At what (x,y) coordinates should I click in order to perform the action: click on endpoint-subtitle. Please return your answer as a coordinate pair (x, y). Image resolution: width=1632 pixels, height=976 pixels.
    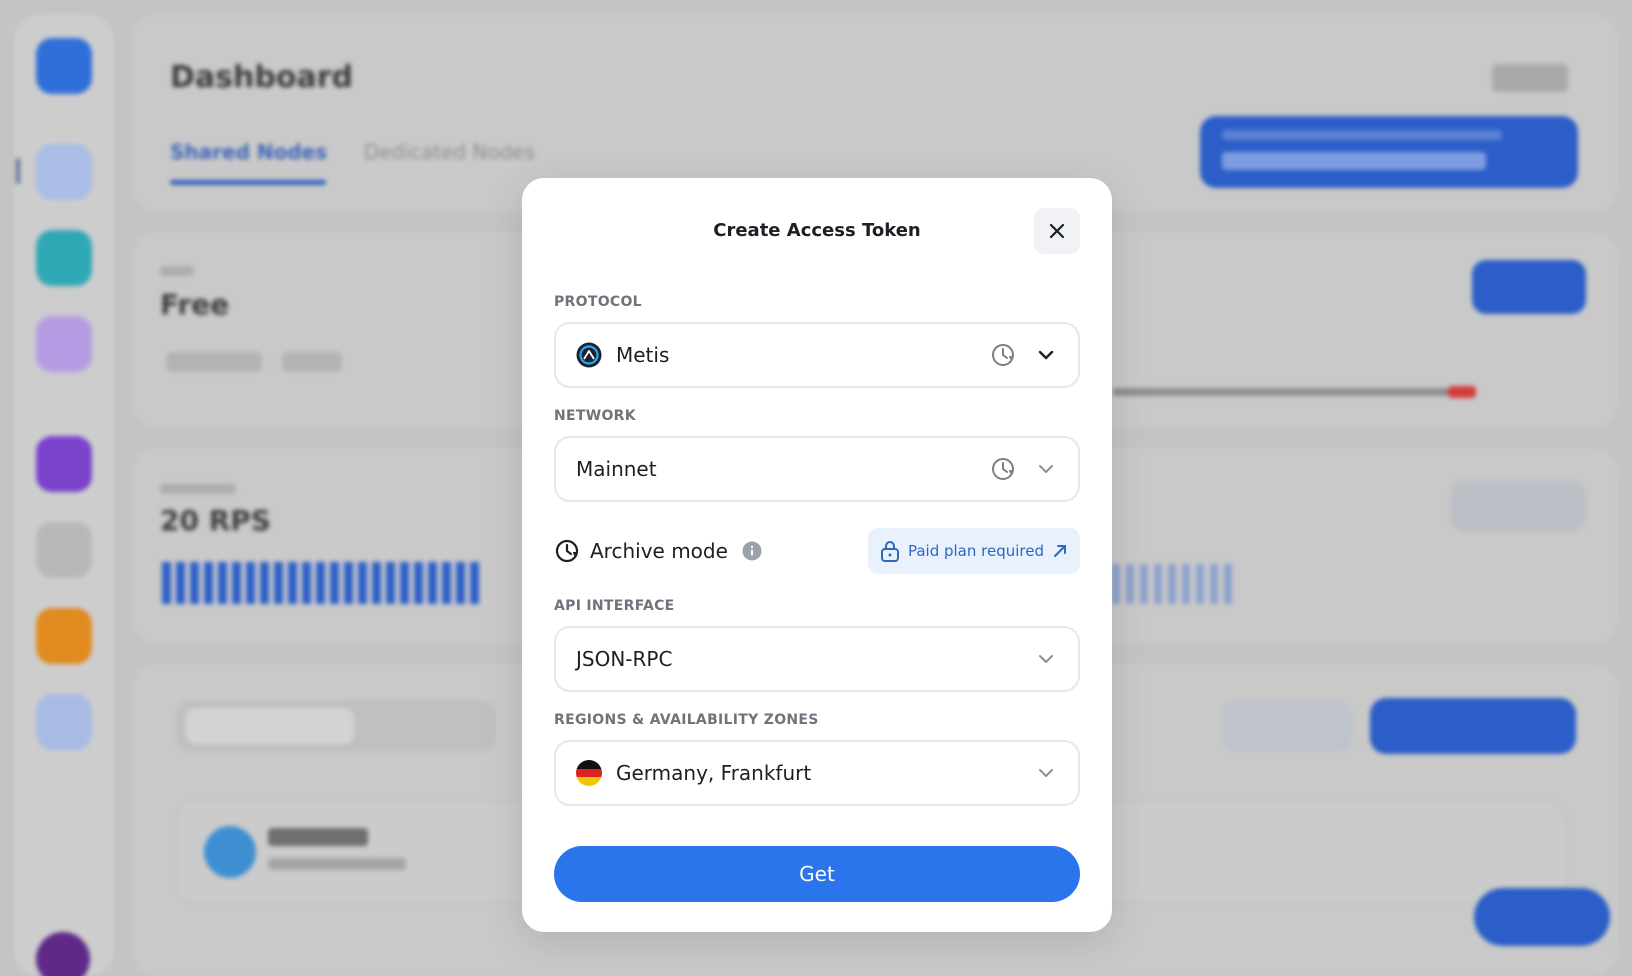
    Looking at the image, I should click on (337, 864).